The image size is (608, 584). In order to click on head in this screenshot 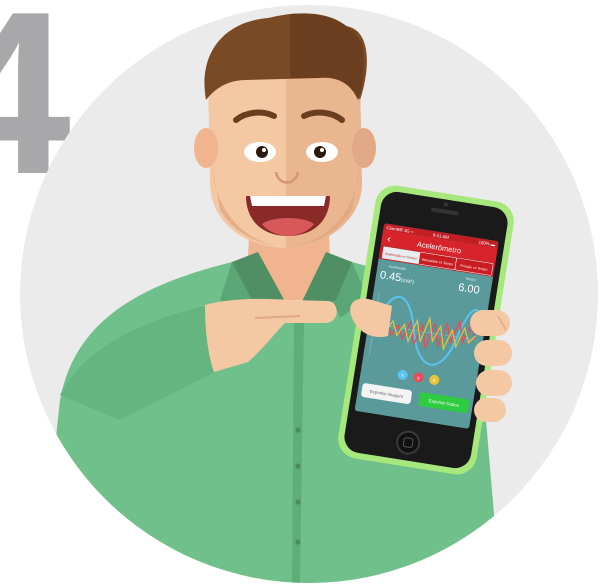, I will do `click(285, 131)`.